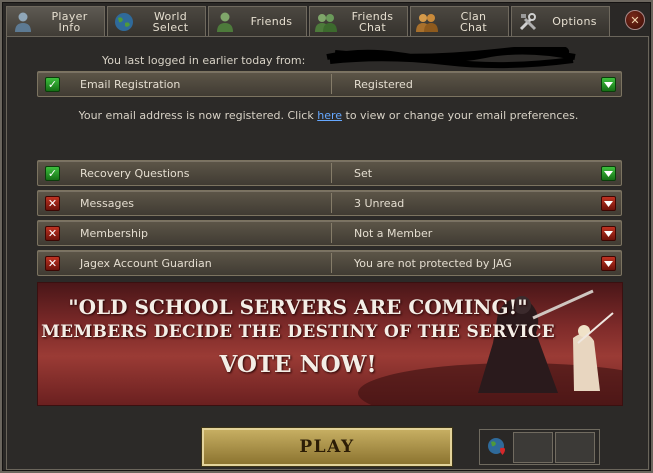 The image size is (653, 473). Describe the element at coordinates (574, 21) in the screenshot. I see `tab-label: Options` at that location.